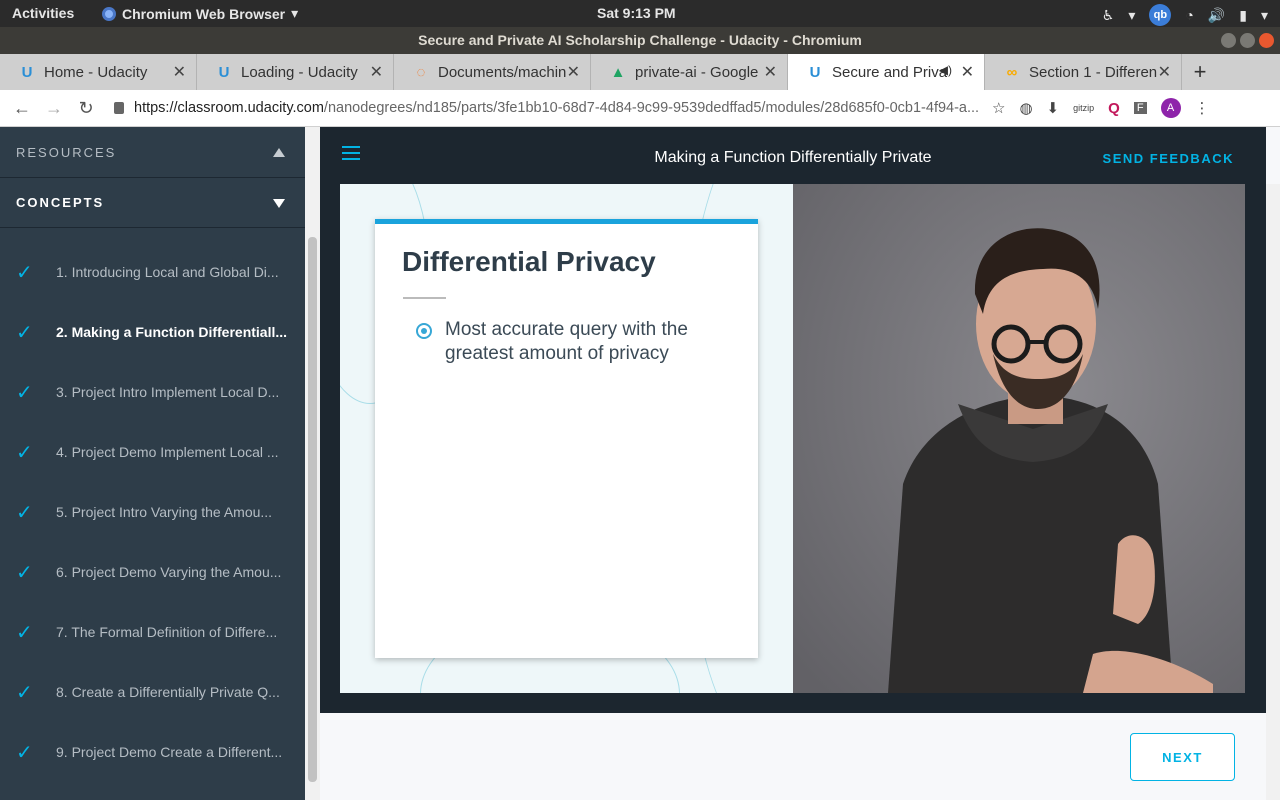 This screenshot has width=1280, height=800. Describe the element at coordinates (295, 72) in the screenshot. I see `tab-loading-udacity: U Loading - Udacity ✕` at that location.